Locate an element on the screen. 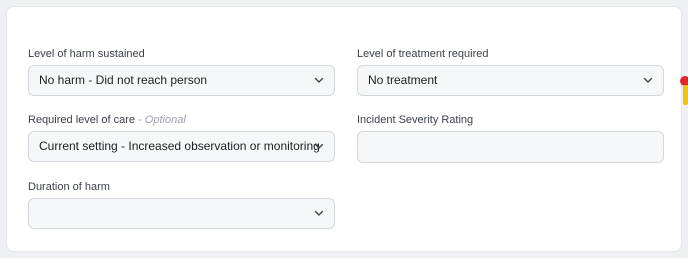  duration-of-harm-field: Duration of harm is located at coordinates (181, 205).